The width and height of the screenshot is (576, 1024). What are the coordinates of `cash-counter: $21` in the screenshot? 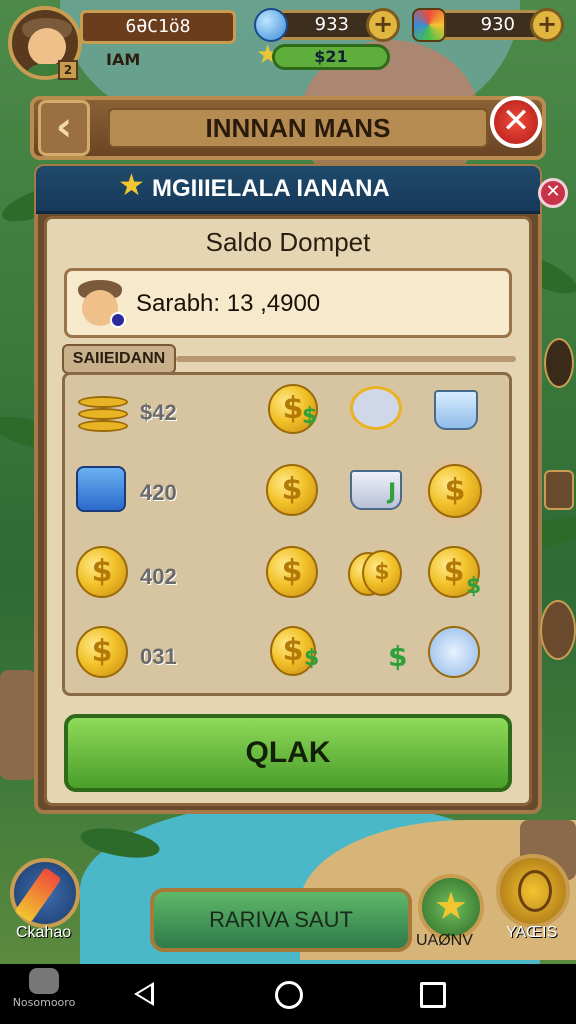 It's located at (331, 57).